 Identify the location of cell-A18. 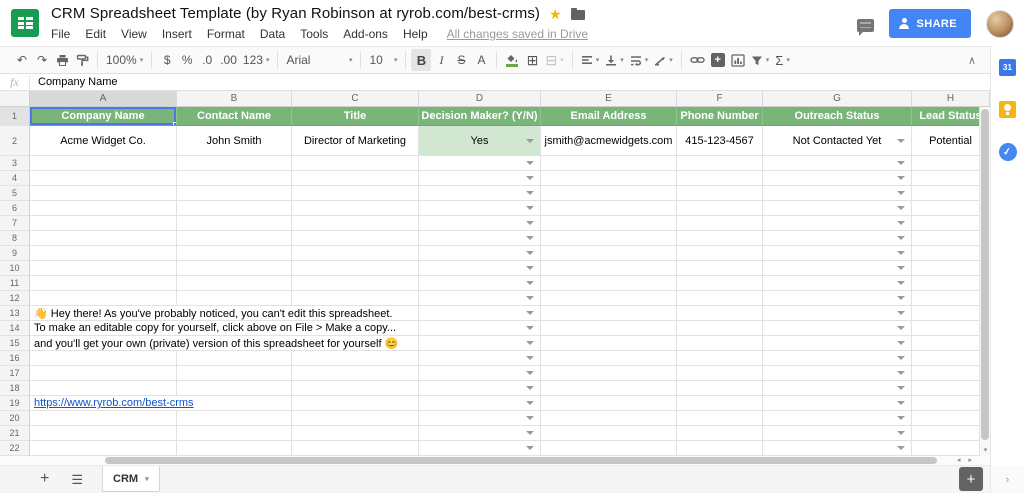
(103, 388).